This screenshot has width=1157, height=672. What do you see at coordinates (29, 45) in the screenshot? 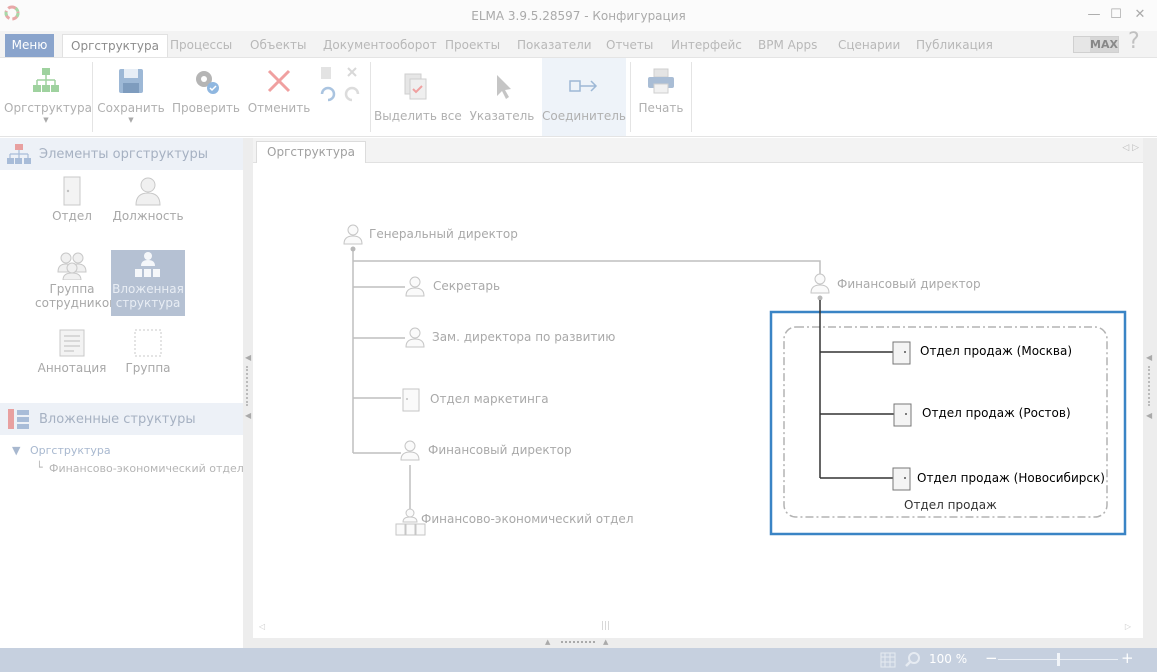
I see `menu-button: Меню` at bounding box center [29, 45].